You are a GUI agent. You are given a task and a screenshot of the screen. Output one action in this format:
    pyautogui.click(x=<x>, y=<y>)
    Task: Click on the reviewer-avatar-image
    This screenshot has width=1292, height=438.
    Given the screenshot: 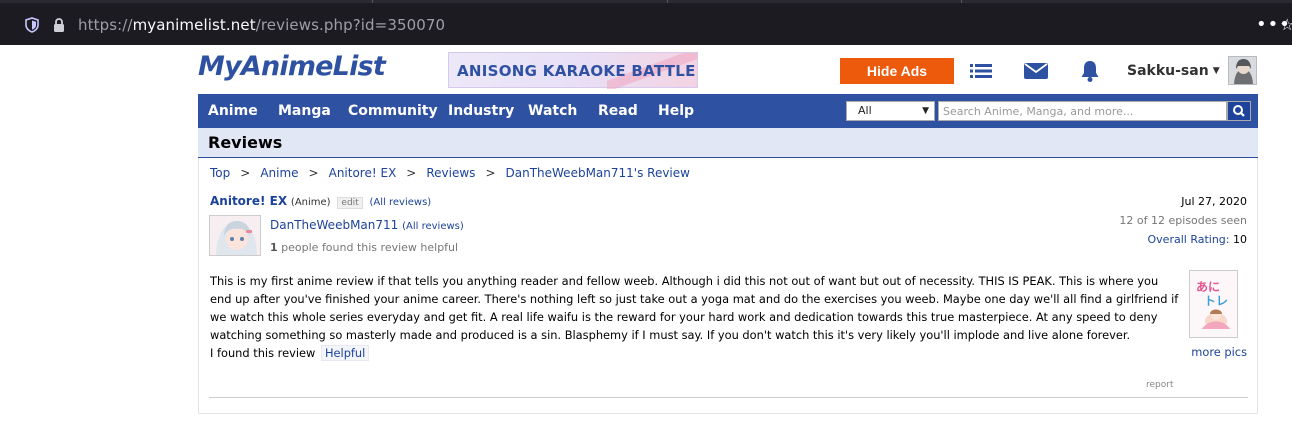 What is the action you would take?
    pyautogui.click(x=235, y=235)
    